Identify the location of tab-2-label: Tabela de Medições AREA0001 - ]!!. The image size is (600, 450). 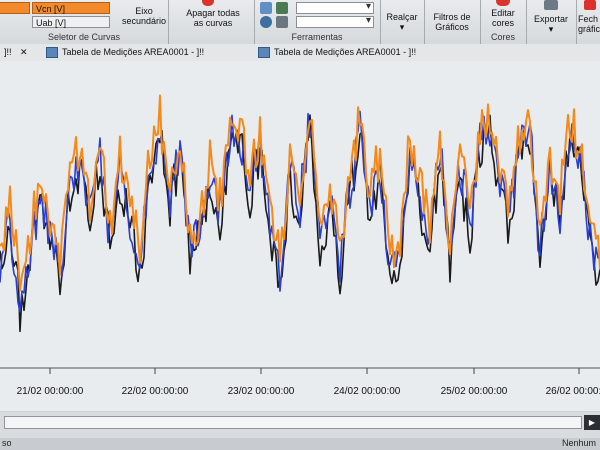
(345, 52).